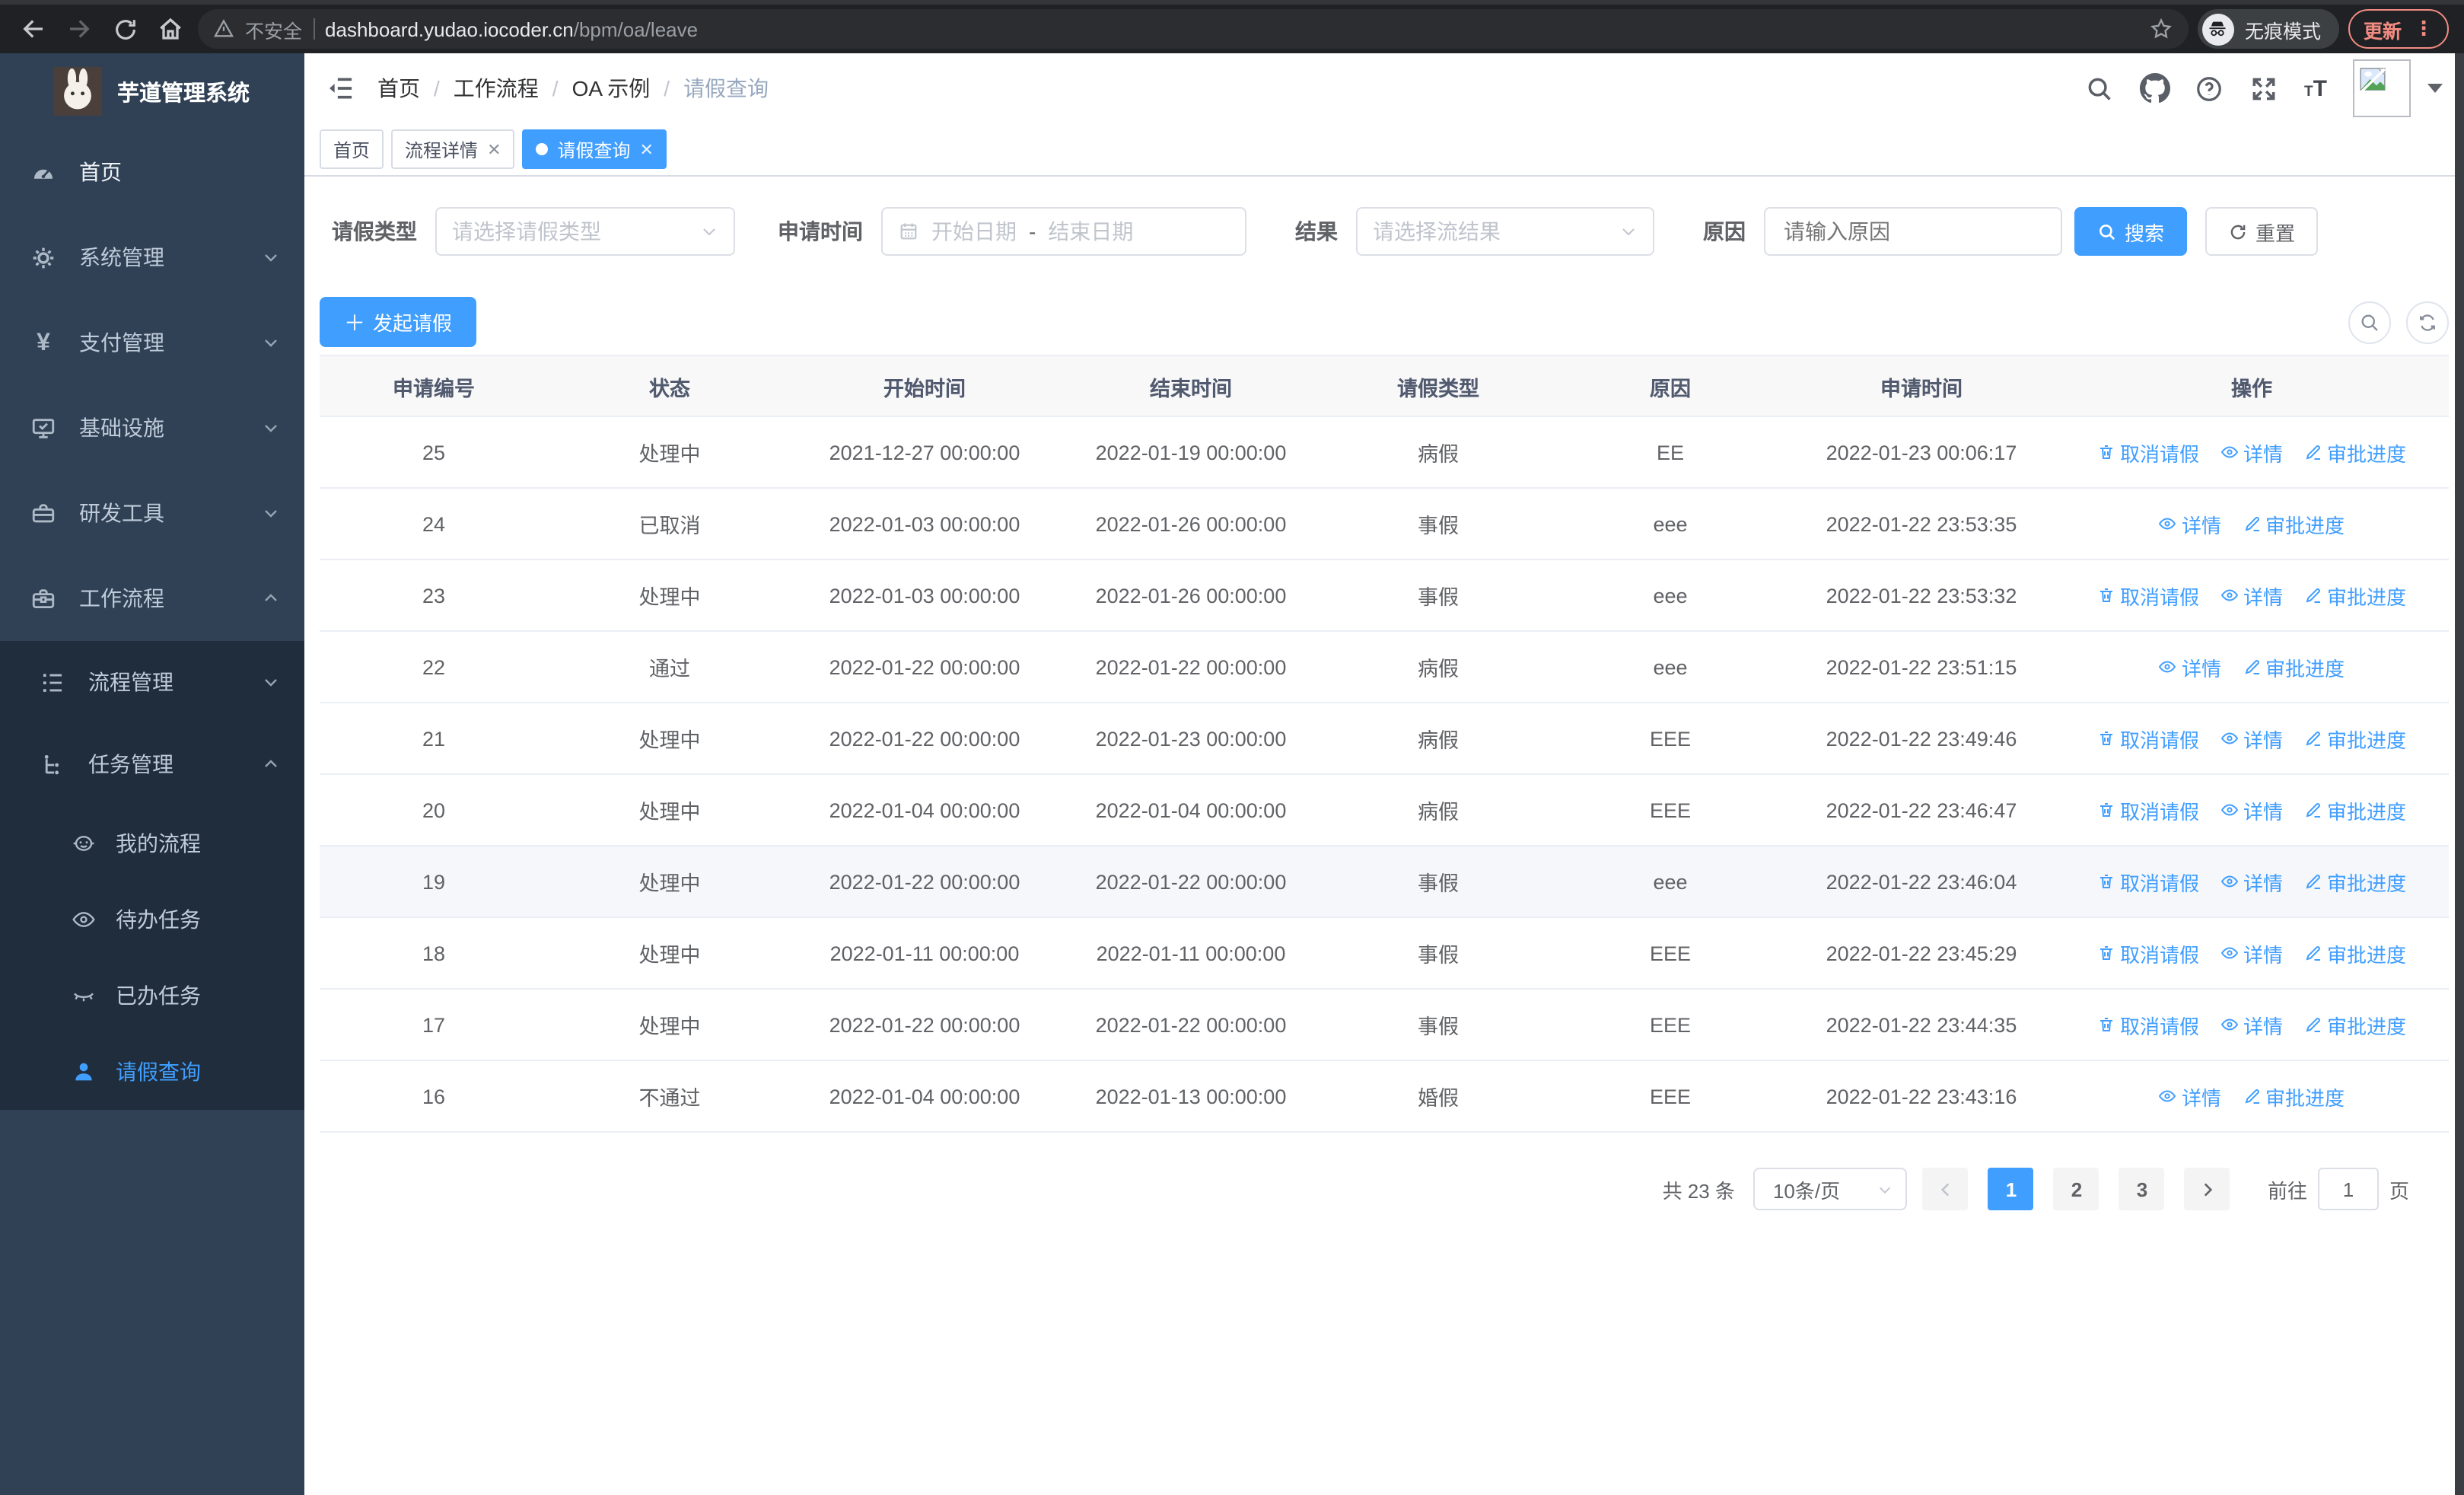 The height and width of the screenshot is (1495, 2464). Describe the element at coordinates (1921, 667) in the screenshot. I see `cell-apply: 2022-01-22 23:51:15` at that location.